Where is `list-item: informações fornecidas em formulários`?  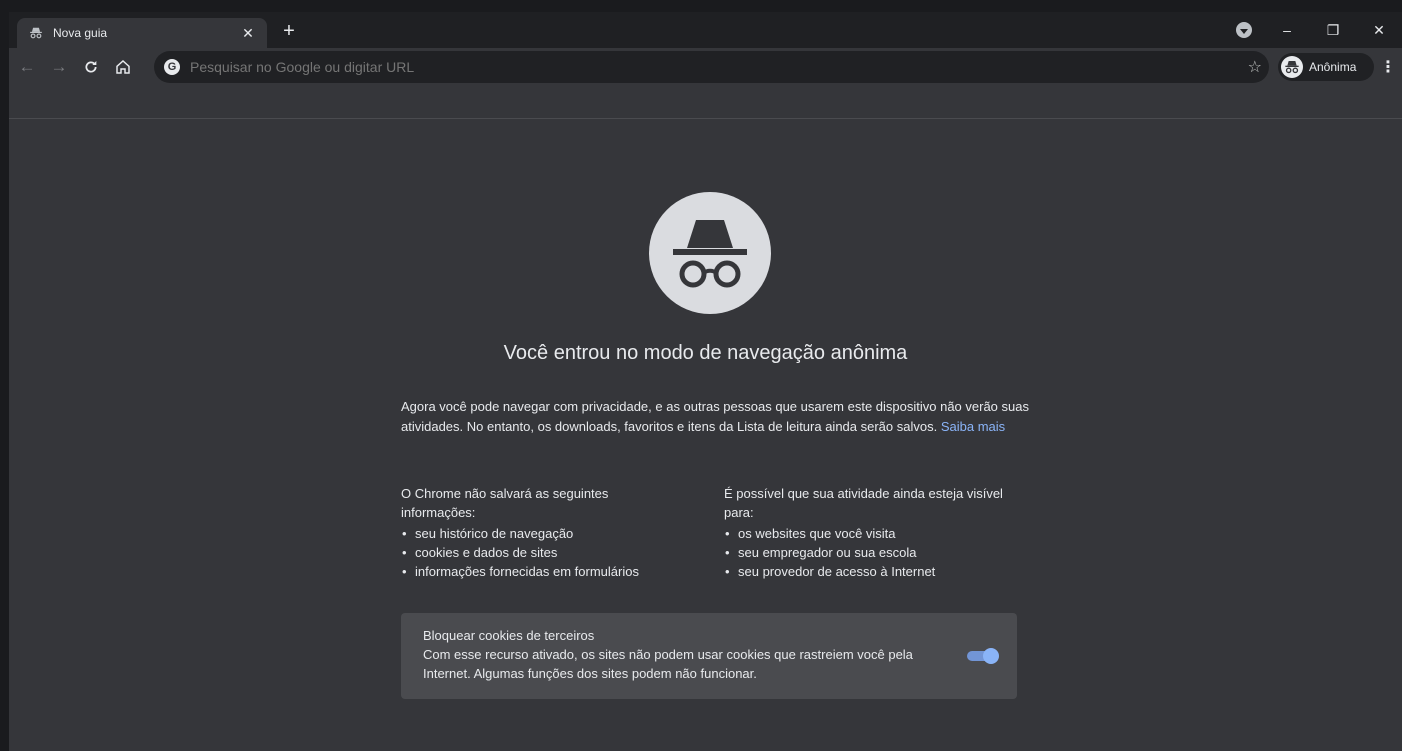 list-item: informações fornecidas em formulários is located at coordinates (541, 571).